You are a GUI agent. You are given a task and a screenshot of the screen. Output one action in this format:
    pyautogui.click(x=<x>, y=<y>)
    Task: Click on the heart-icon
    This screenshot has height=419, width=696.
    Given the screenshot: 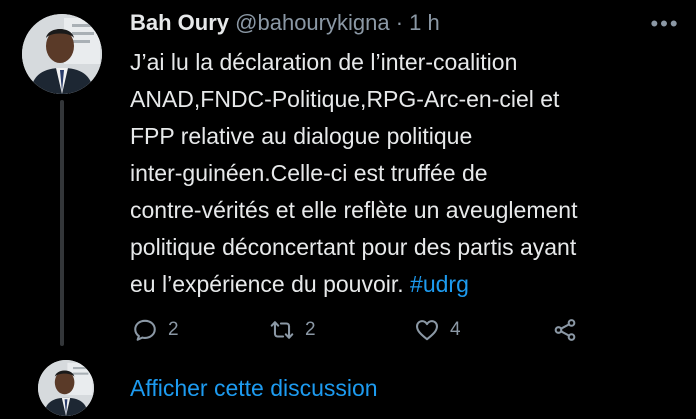 What is the action you would take?
    pyautogui.click(x=427, y=330)
    